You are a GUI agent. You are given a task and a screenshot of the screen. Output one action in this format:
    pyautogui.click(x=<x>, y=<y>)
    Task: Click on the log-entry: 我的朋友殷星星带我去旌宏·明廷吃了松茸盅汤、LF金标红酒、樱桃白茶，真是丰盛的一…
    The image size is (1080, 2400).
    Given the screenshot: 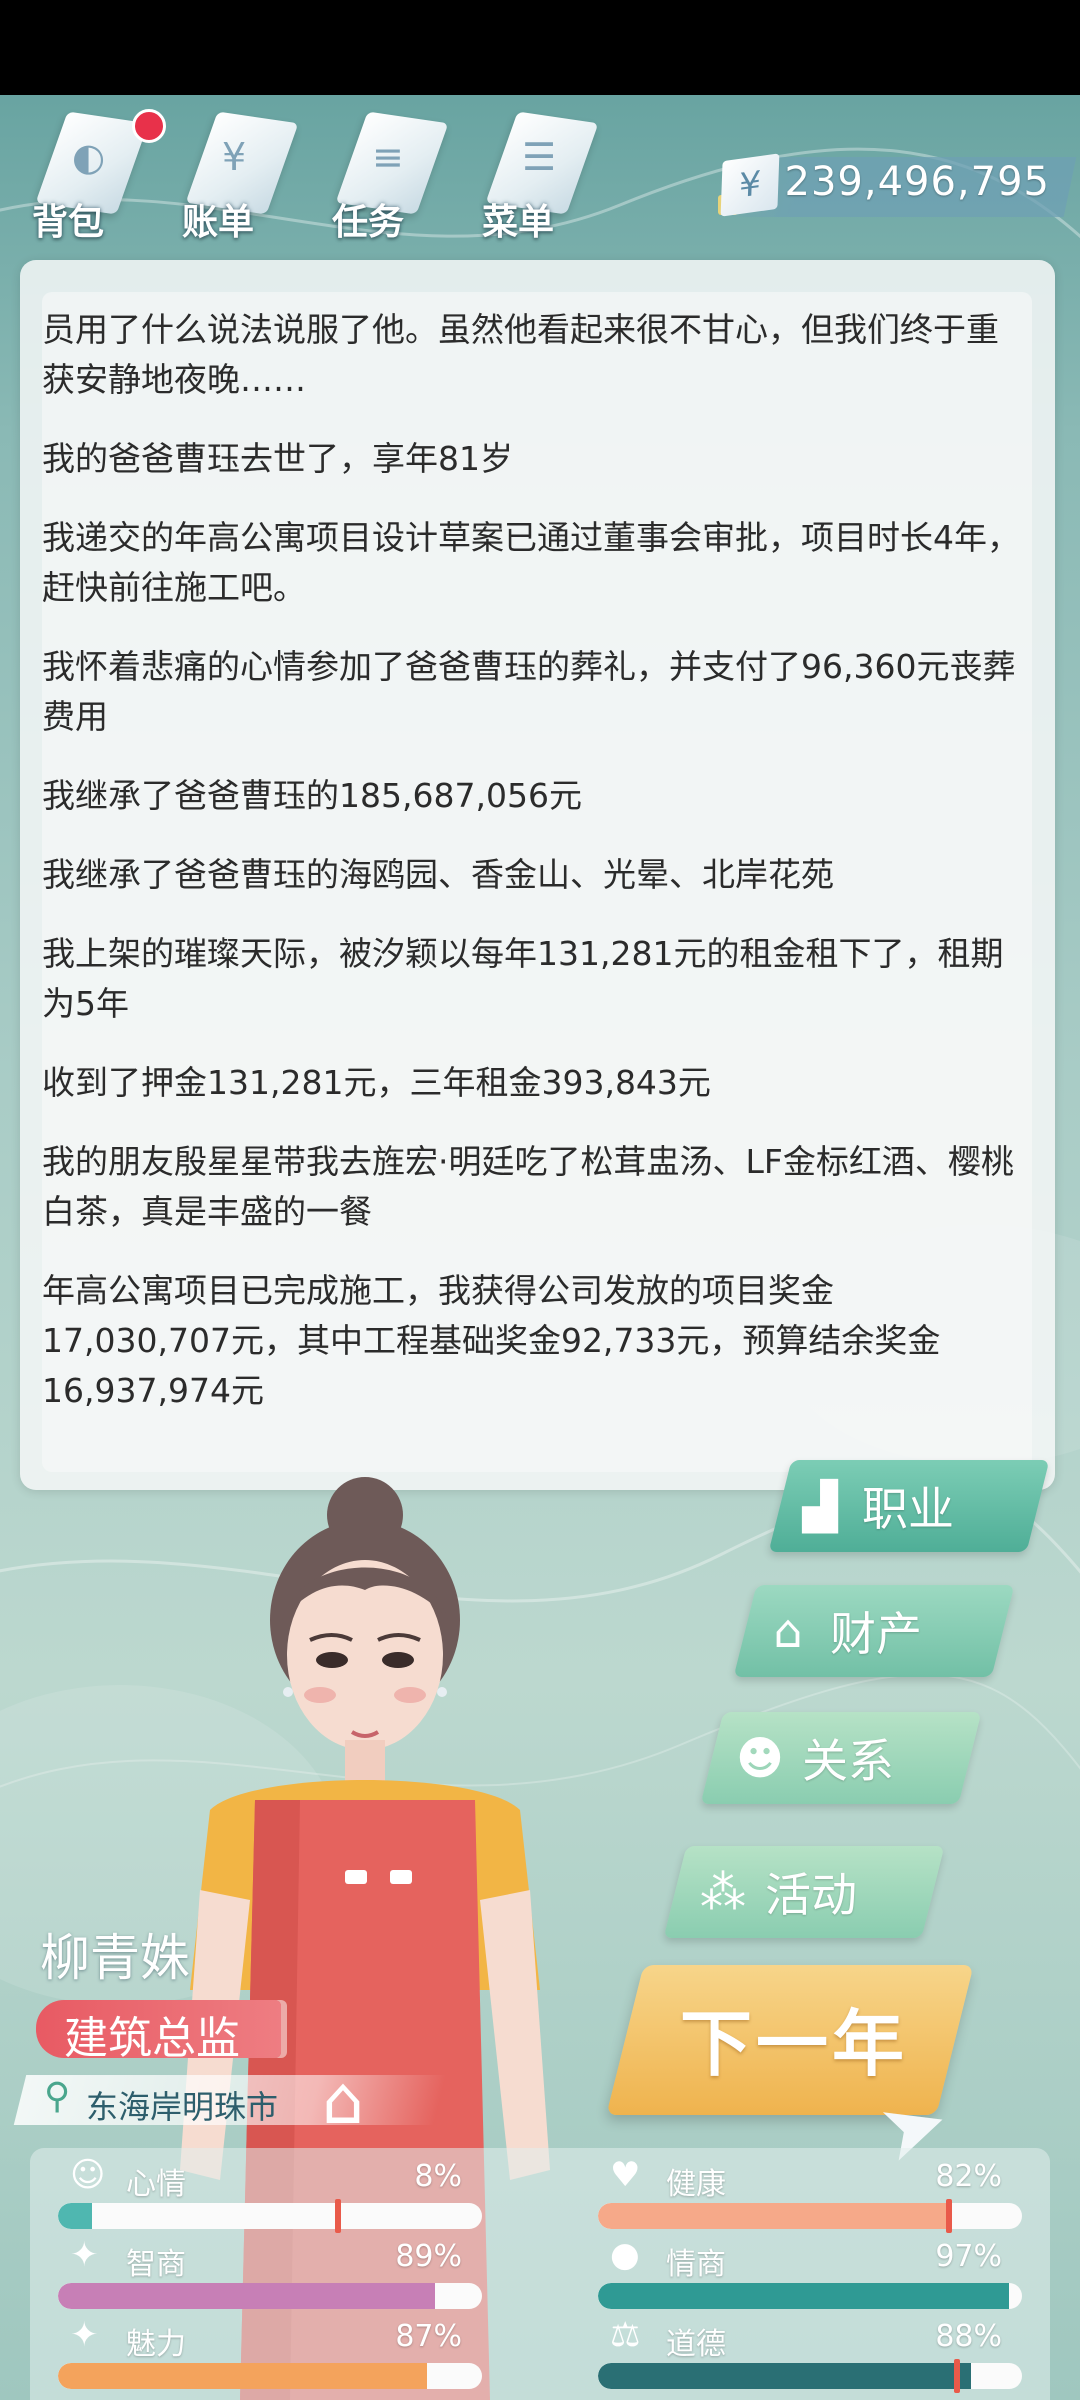 What is the action you would take?
    pyautogui.click(x=528, y=1186)
    